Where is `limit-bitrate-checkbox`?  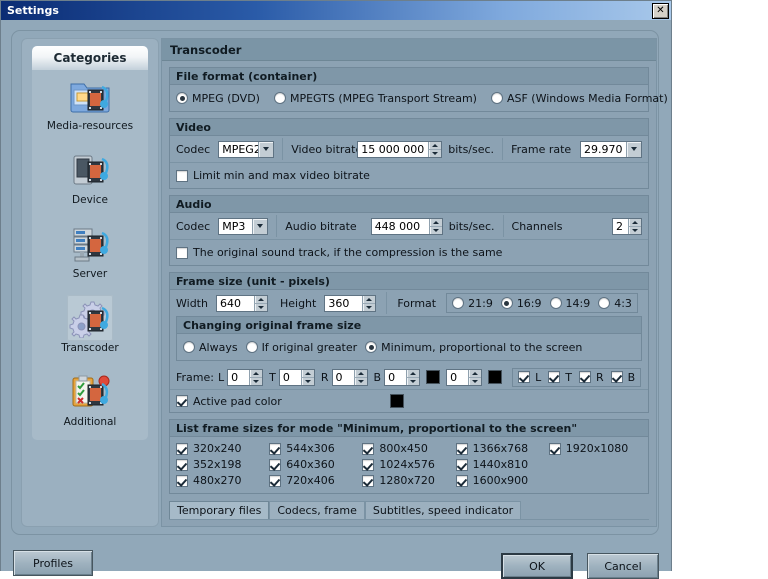 limit-bitrate-checkbox is located at coordinates (182, 175).